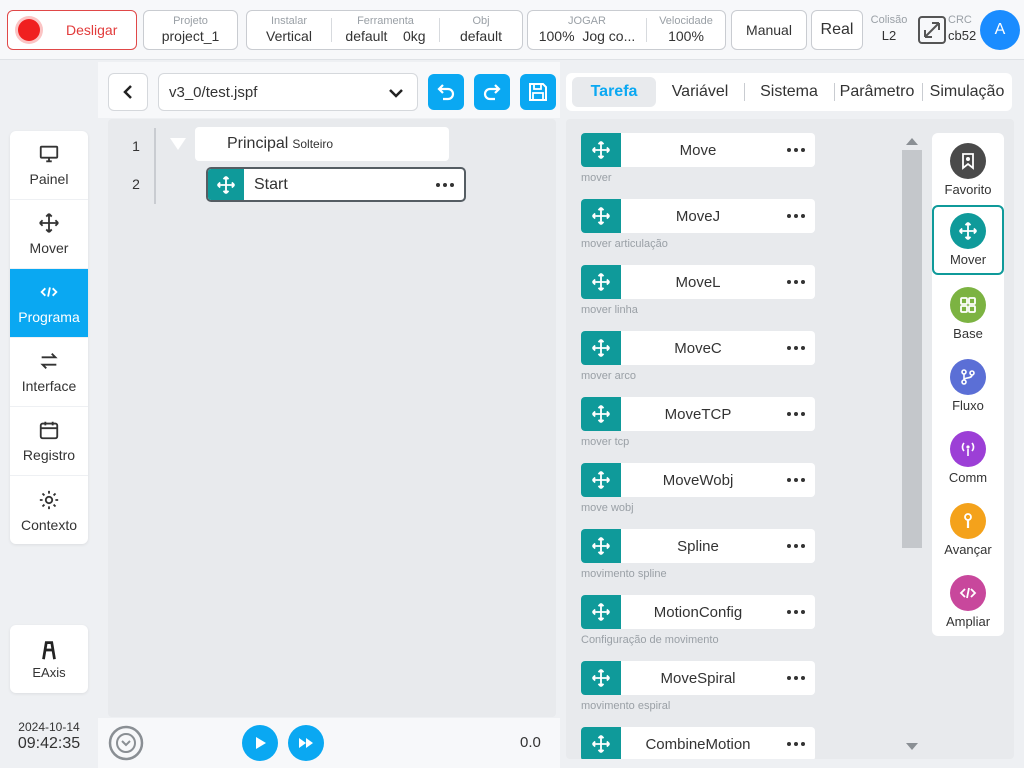 The height and width of the screenshot is (768, 1024). I want to click on command-name: MoveSpiral, so click(698, 678).